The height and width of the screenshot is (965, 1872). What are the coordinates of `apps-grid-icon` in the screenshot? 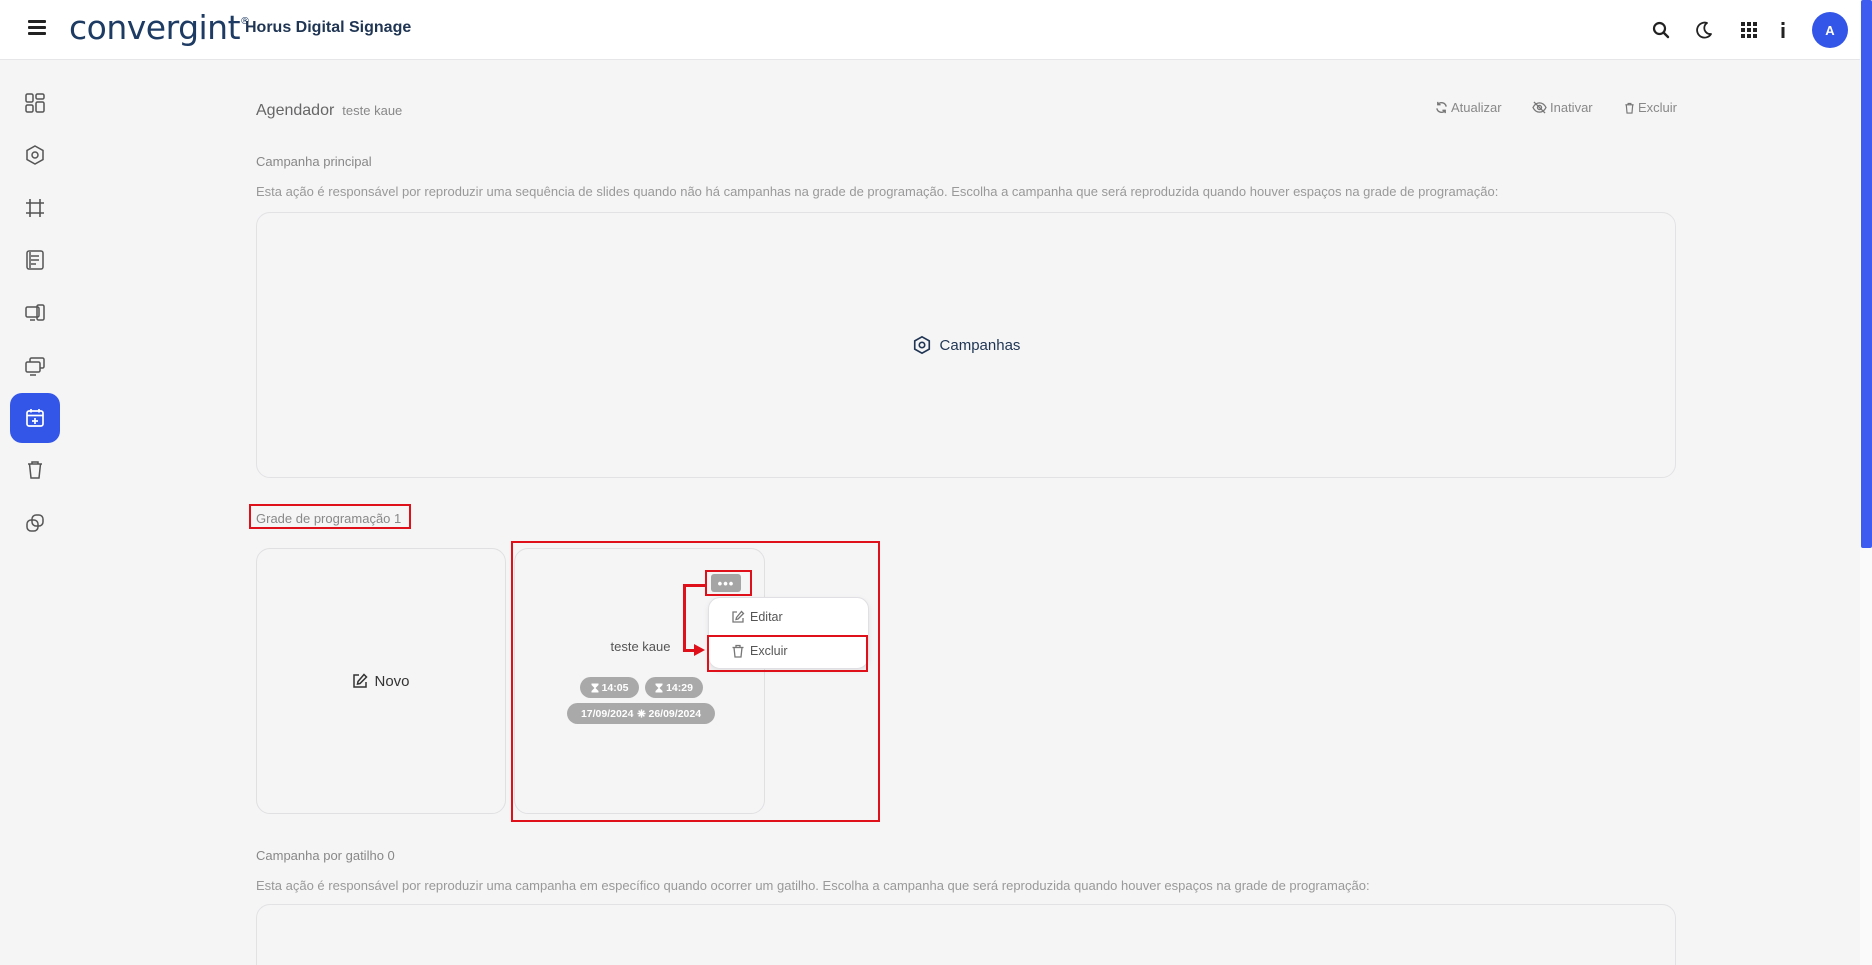 It's located at (1749, 30).